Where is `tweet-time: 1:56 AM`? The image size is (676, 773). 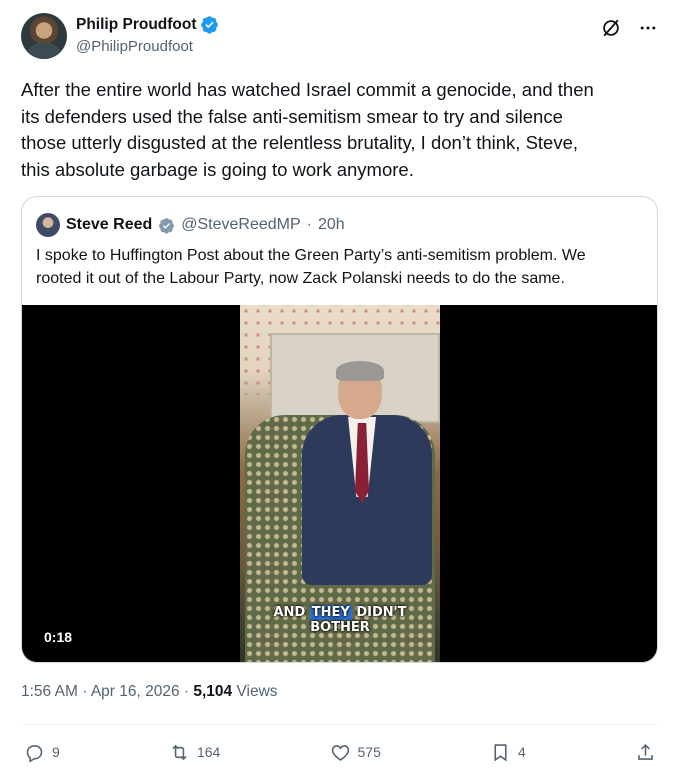 tweet-time: 1:56 AM is located at coordinates (49, 691).